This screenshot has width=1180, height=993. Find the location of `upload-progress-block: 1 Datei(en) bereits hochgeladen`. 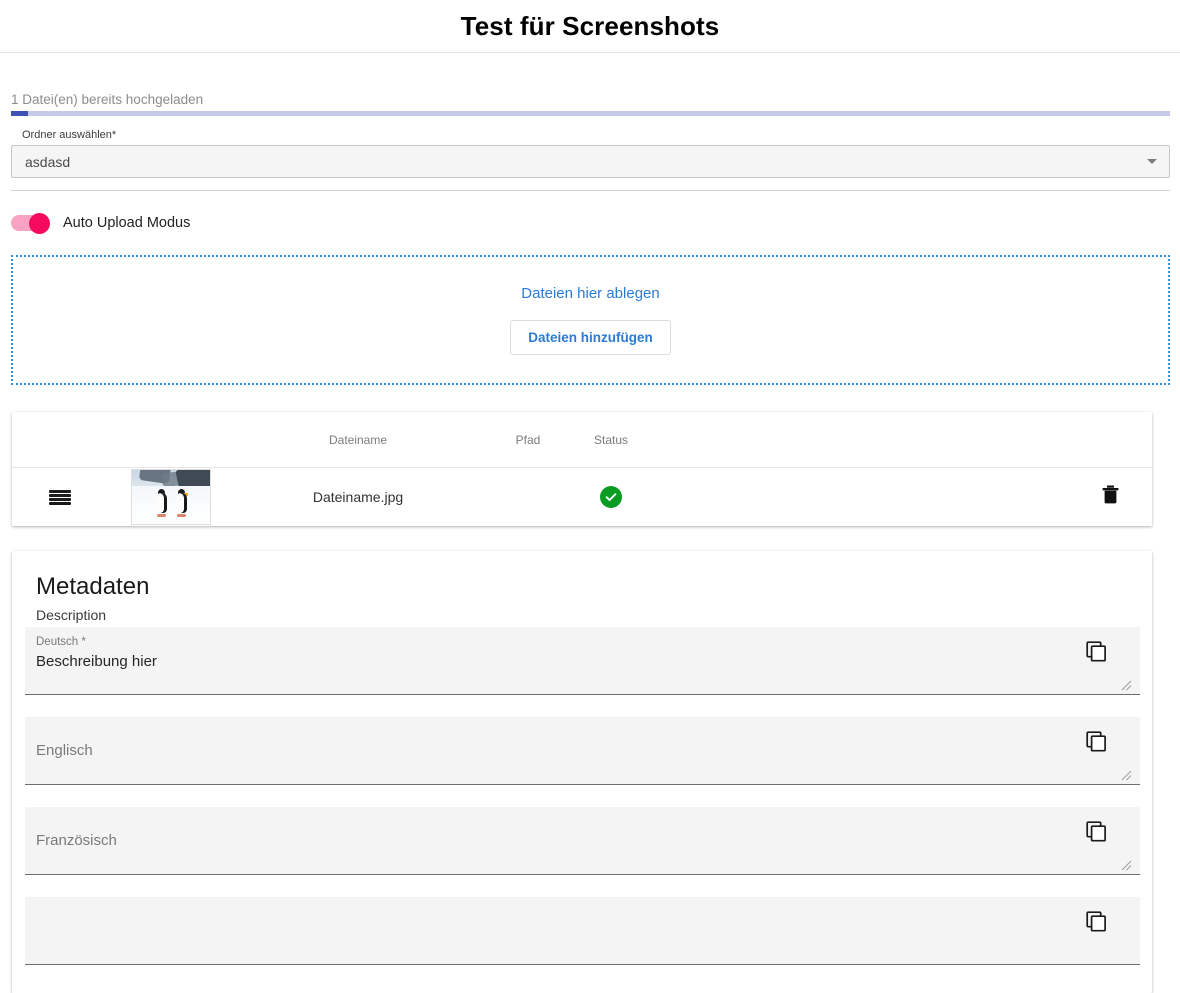

upload-progress-block: 1 Datei(en) bereits hochgeladen is located at coordinates (590, 104).